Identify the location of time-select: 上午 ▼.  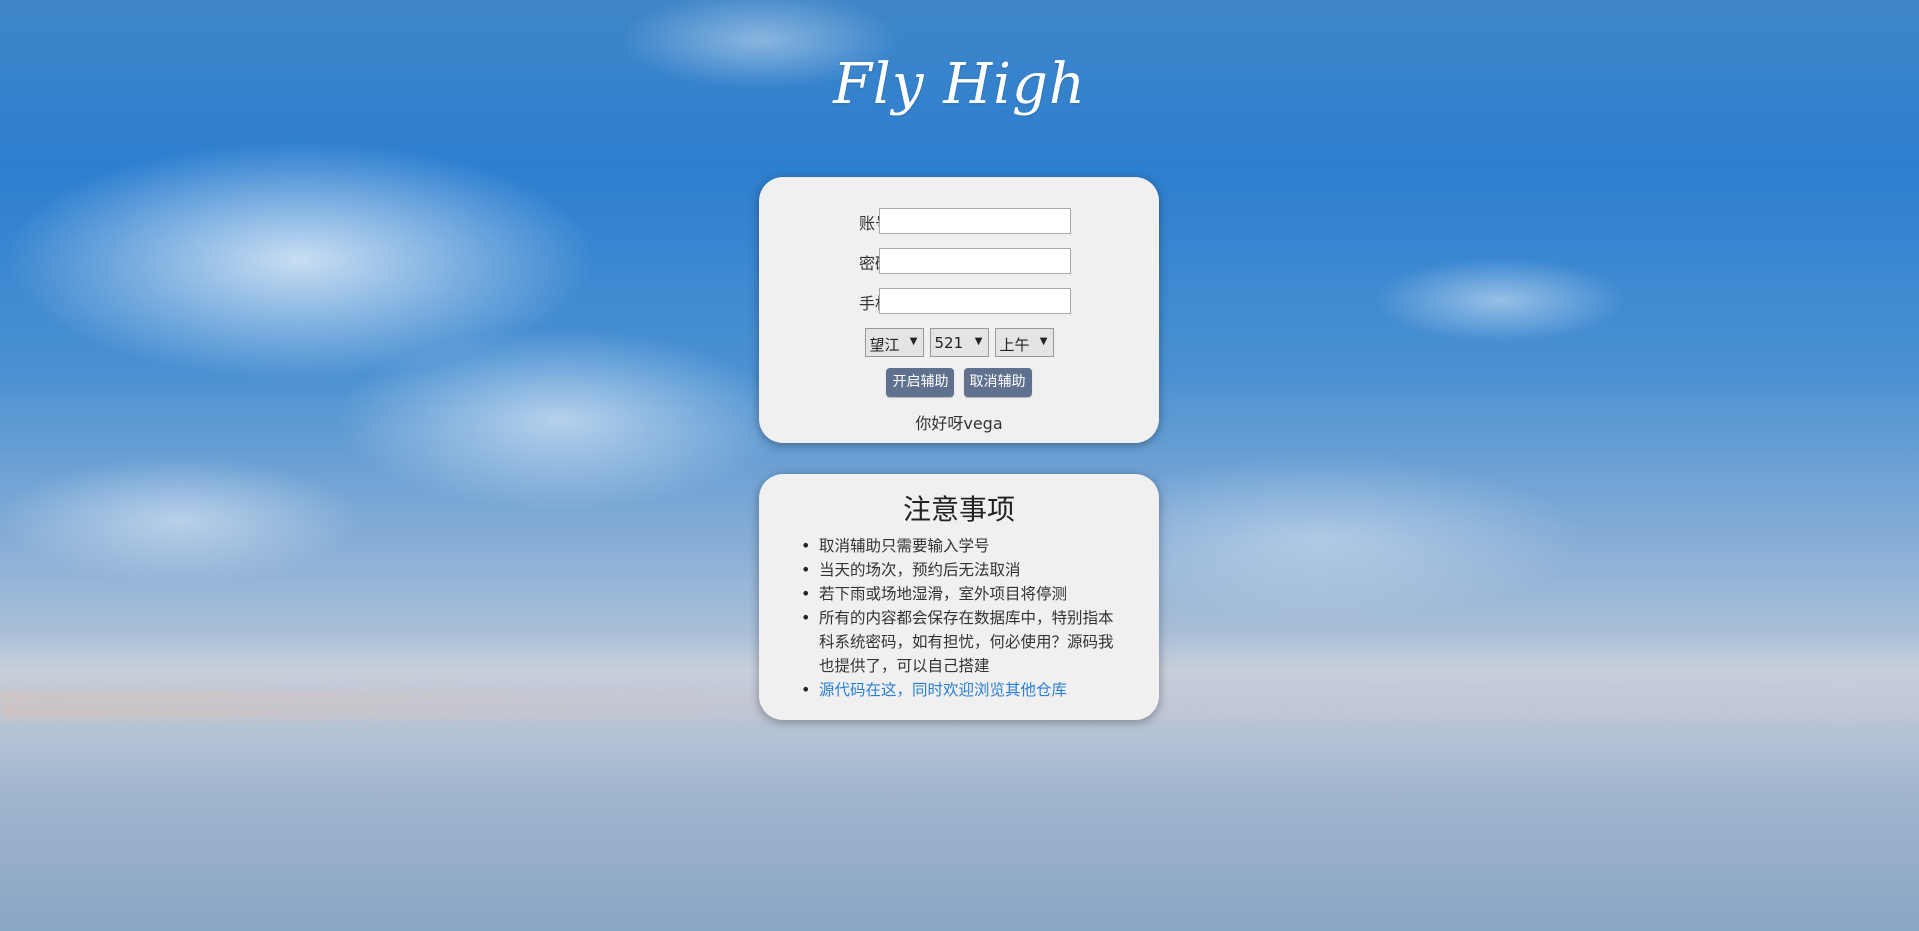
(1024, 342).